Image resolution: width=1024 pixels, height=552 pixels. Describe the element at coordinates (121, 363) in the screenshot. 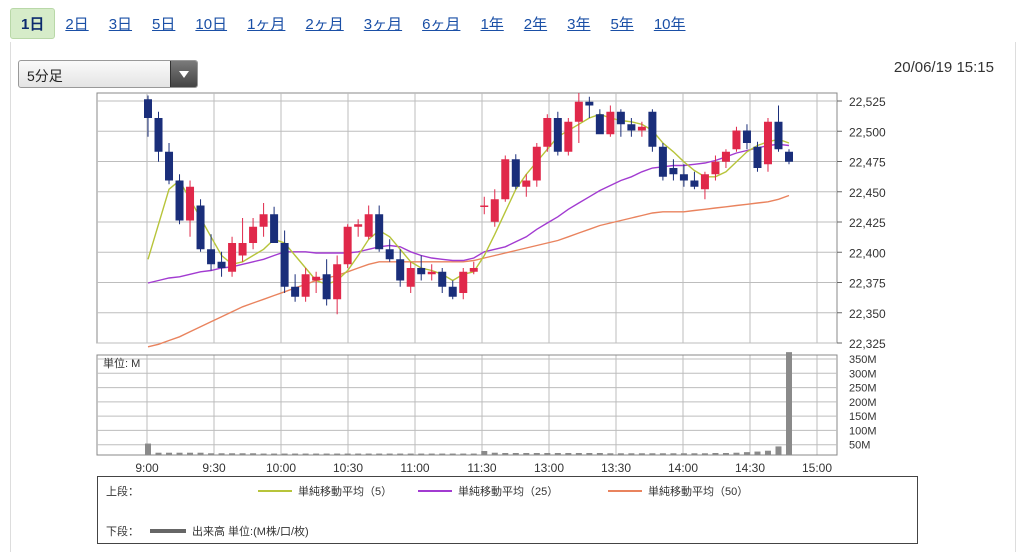

I see `volume-unit-label: 単位: M` at that location.